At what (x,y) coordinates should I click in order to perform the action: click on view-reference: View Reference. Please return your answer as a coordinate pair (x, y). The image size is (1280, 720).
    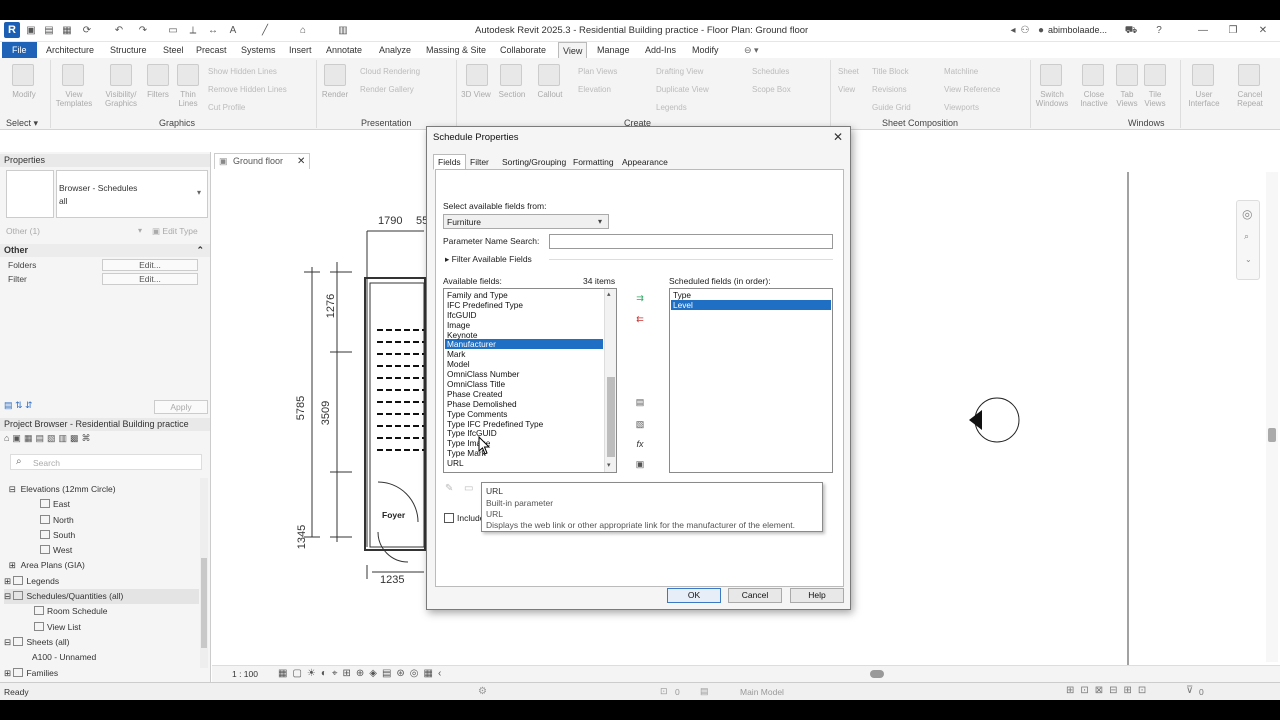
    Looking at the image, I should click on (972, 89).